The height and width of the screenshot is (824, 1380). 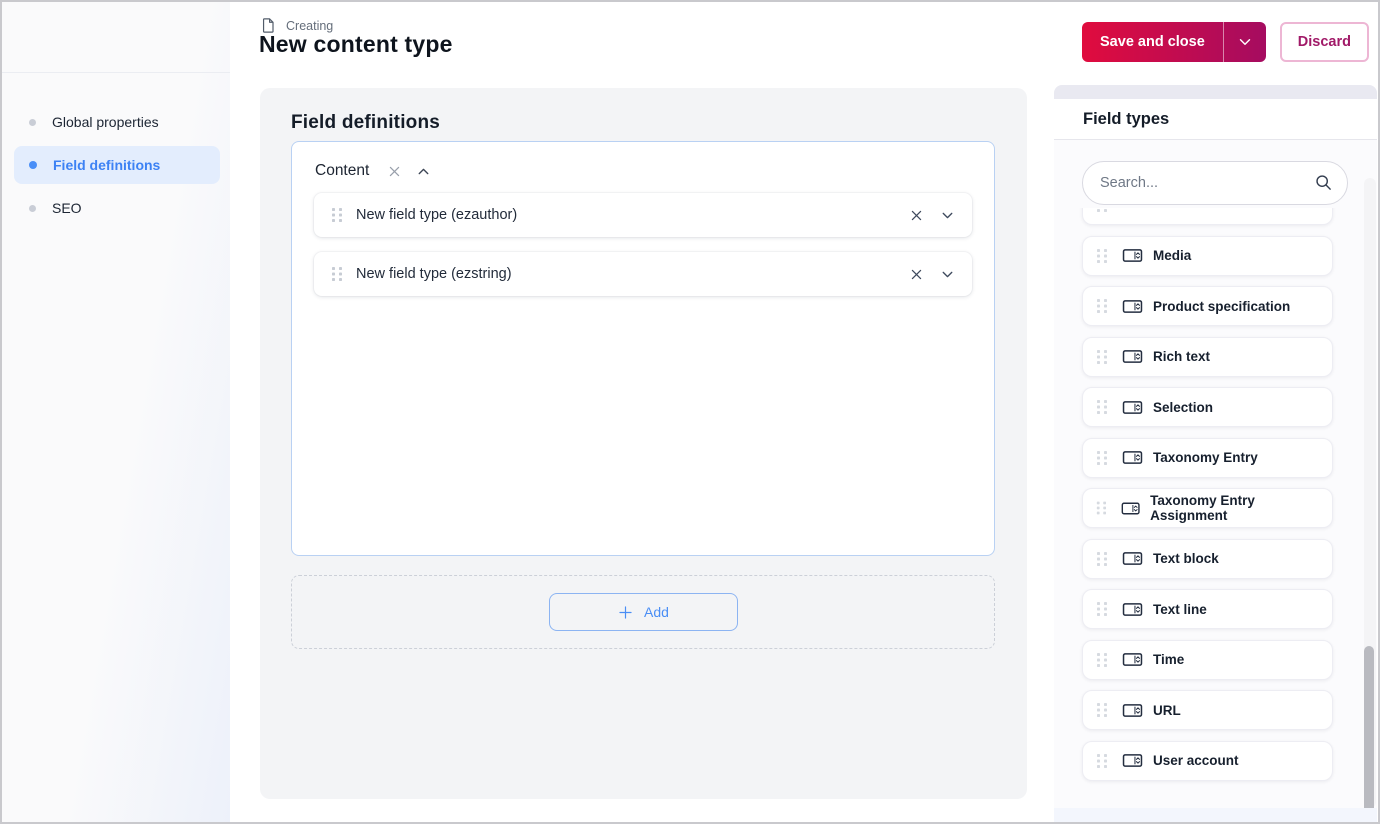 What do you see at coordinates (1167, 710) in the screenshot?
I see `field-type-label: URL` at bounding box center [1167, 710].